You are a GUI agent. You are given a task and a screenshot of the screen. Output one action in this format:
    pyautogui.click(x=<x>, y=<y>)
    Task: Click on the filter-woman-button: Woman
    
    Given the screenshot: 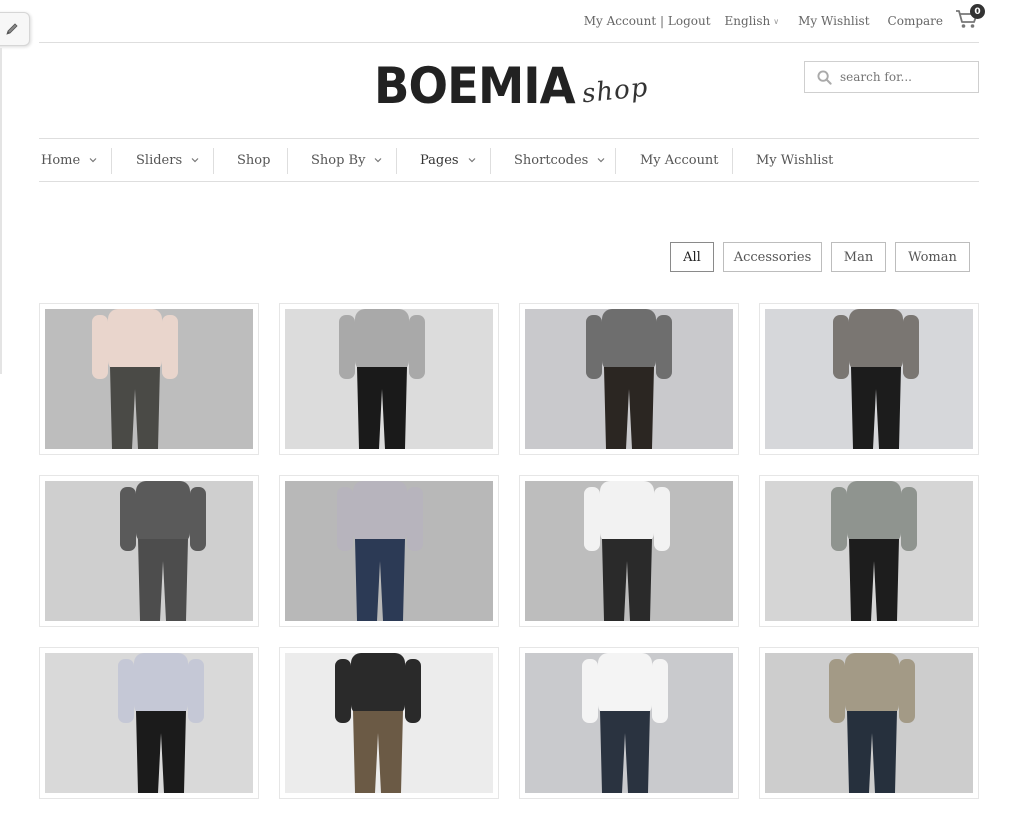 What is the action you would take?
    pyautogui.click(x=932, y=257)
    